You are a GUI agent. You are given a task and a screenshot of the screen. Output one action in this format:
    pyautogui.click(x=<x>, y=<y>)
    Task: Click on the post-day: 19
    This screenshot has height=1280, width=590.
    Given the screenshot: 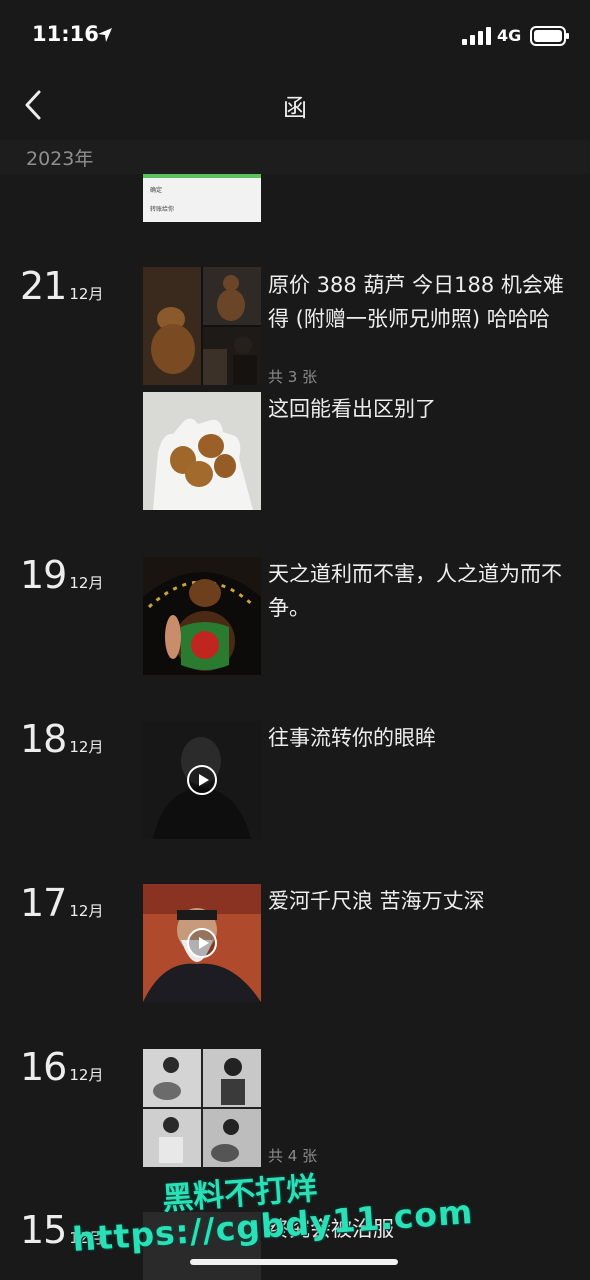 What is the action you would take?
    pyautogui.click(x=43, y=575)
    